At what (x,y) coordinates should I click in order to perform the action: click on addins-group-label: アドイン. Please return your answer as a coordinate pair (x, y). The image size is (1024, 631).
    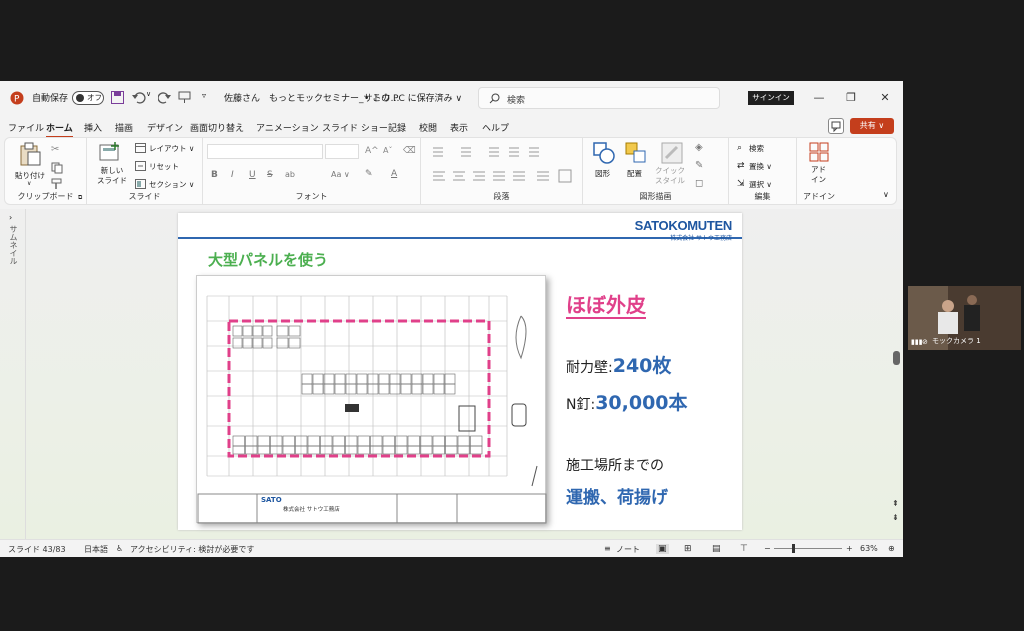
    Looking at the image, I should click on (819, 196).